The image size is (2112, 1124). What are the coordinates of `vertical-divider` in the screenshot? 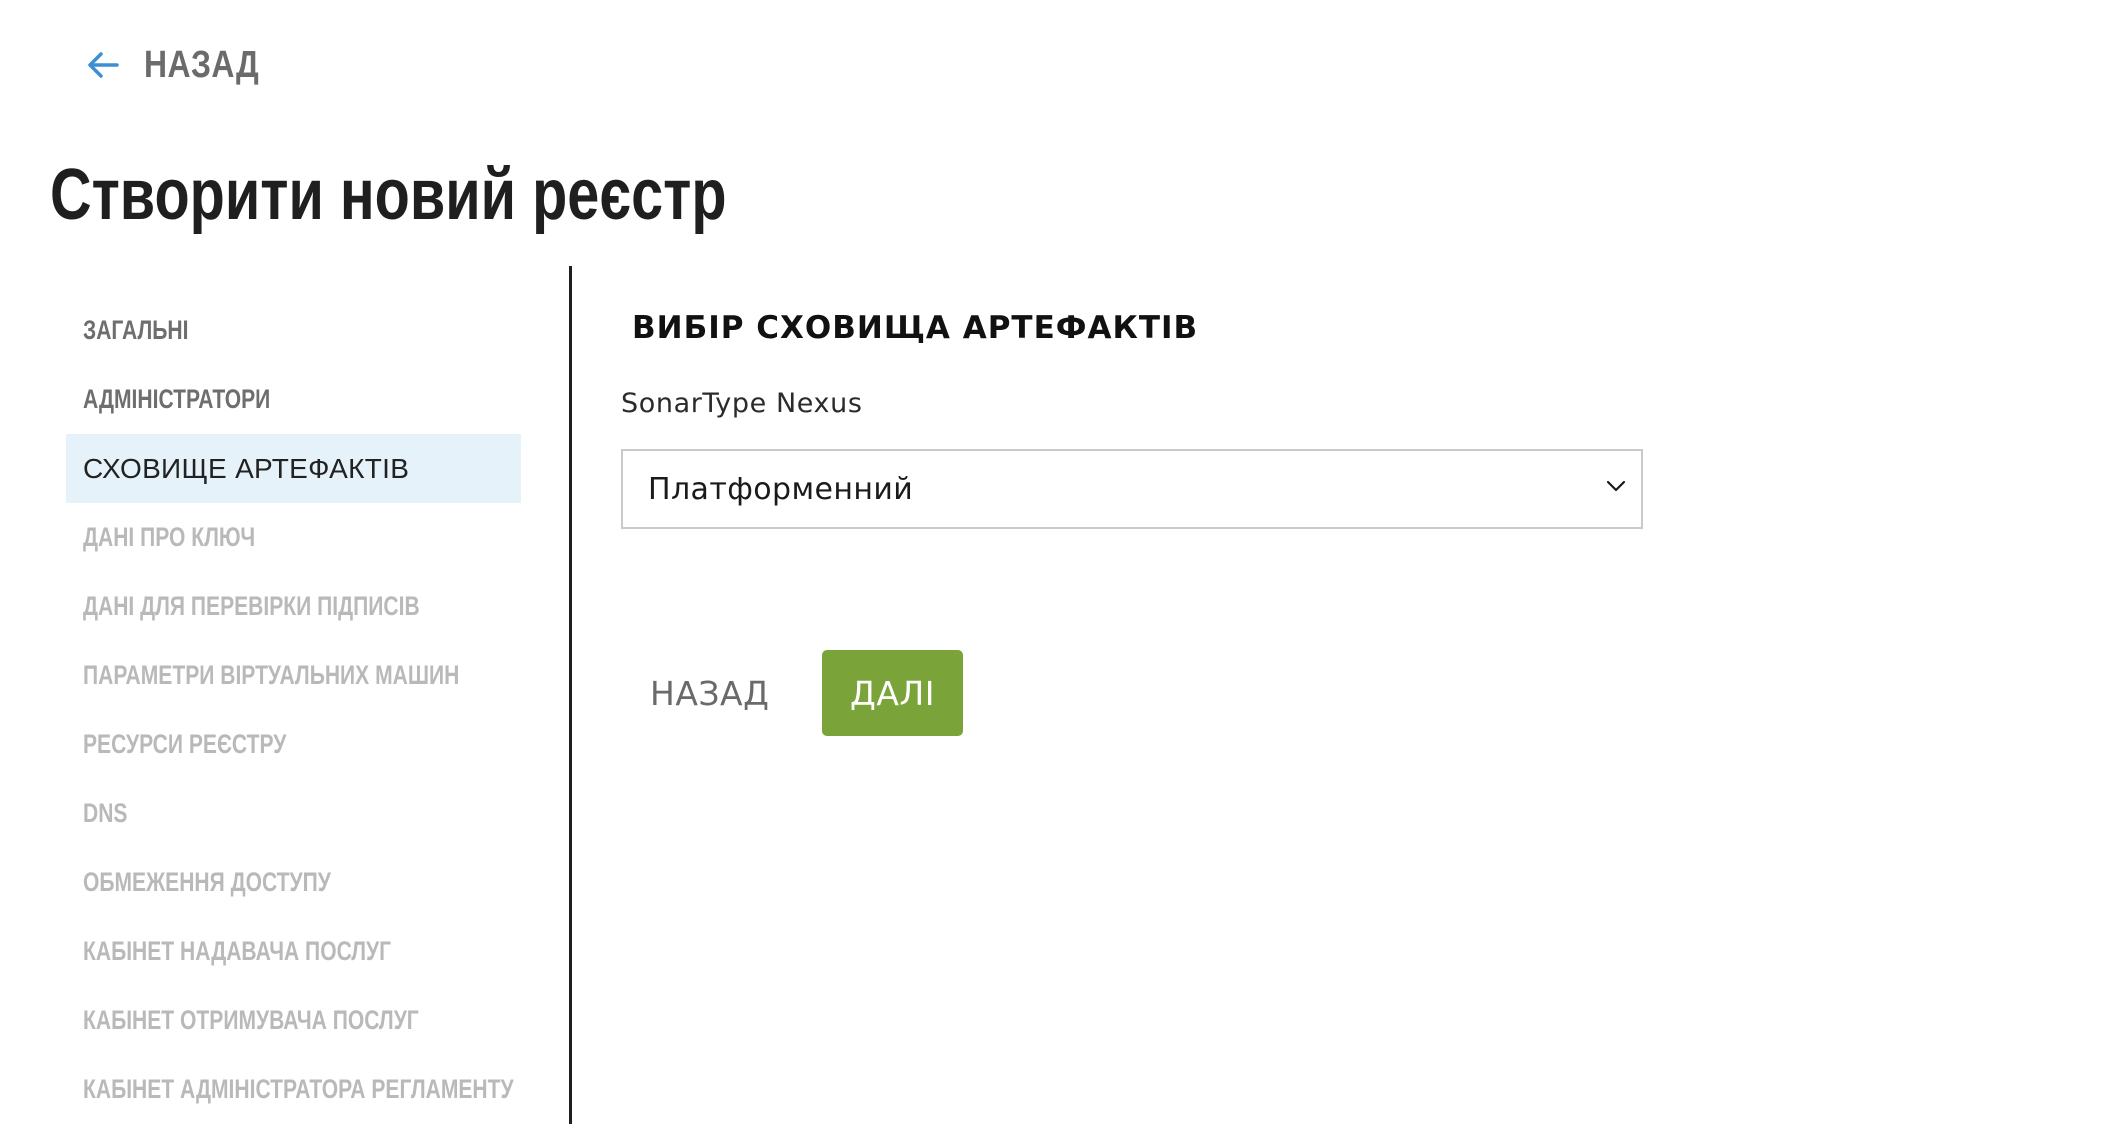 It's located at (570, 695).